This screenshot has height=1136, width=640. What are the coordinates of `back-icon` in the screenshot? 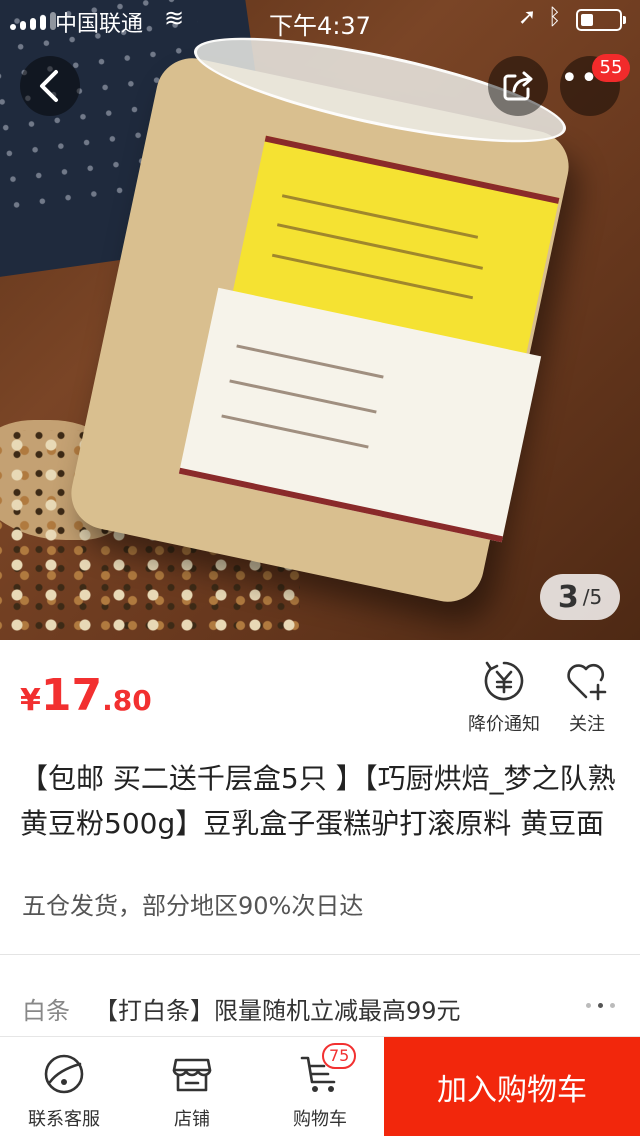 It's located at (49, 86).